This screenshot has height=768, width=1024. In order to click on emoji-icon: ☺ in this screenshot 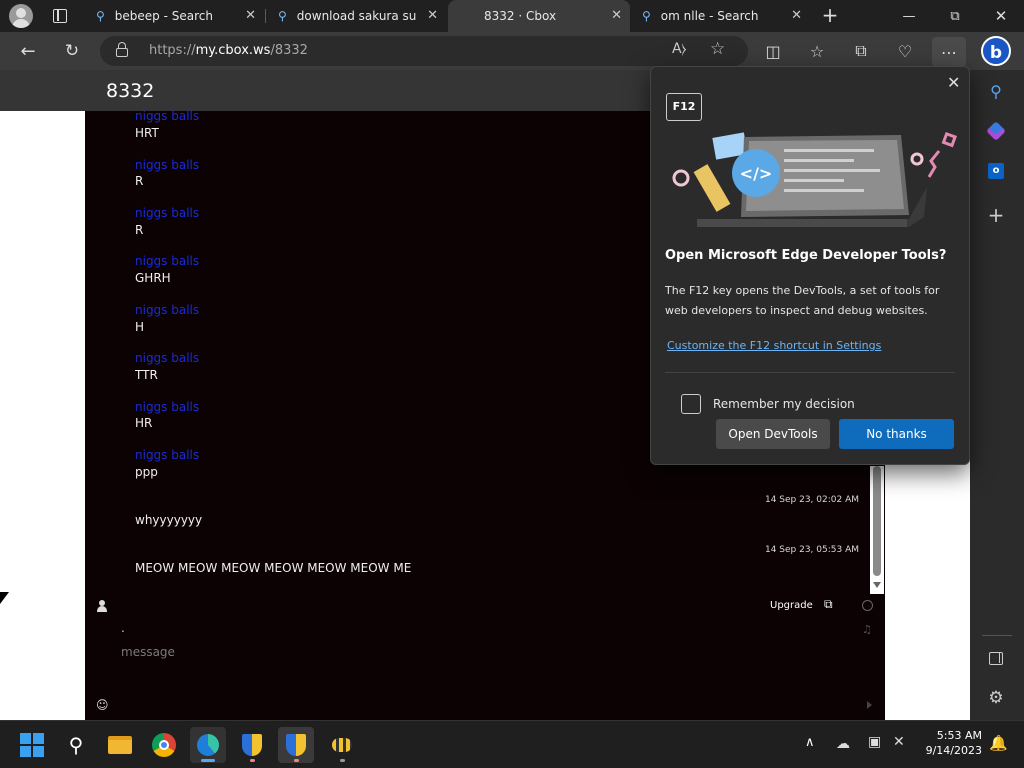, I will do `click(102, 705)`.